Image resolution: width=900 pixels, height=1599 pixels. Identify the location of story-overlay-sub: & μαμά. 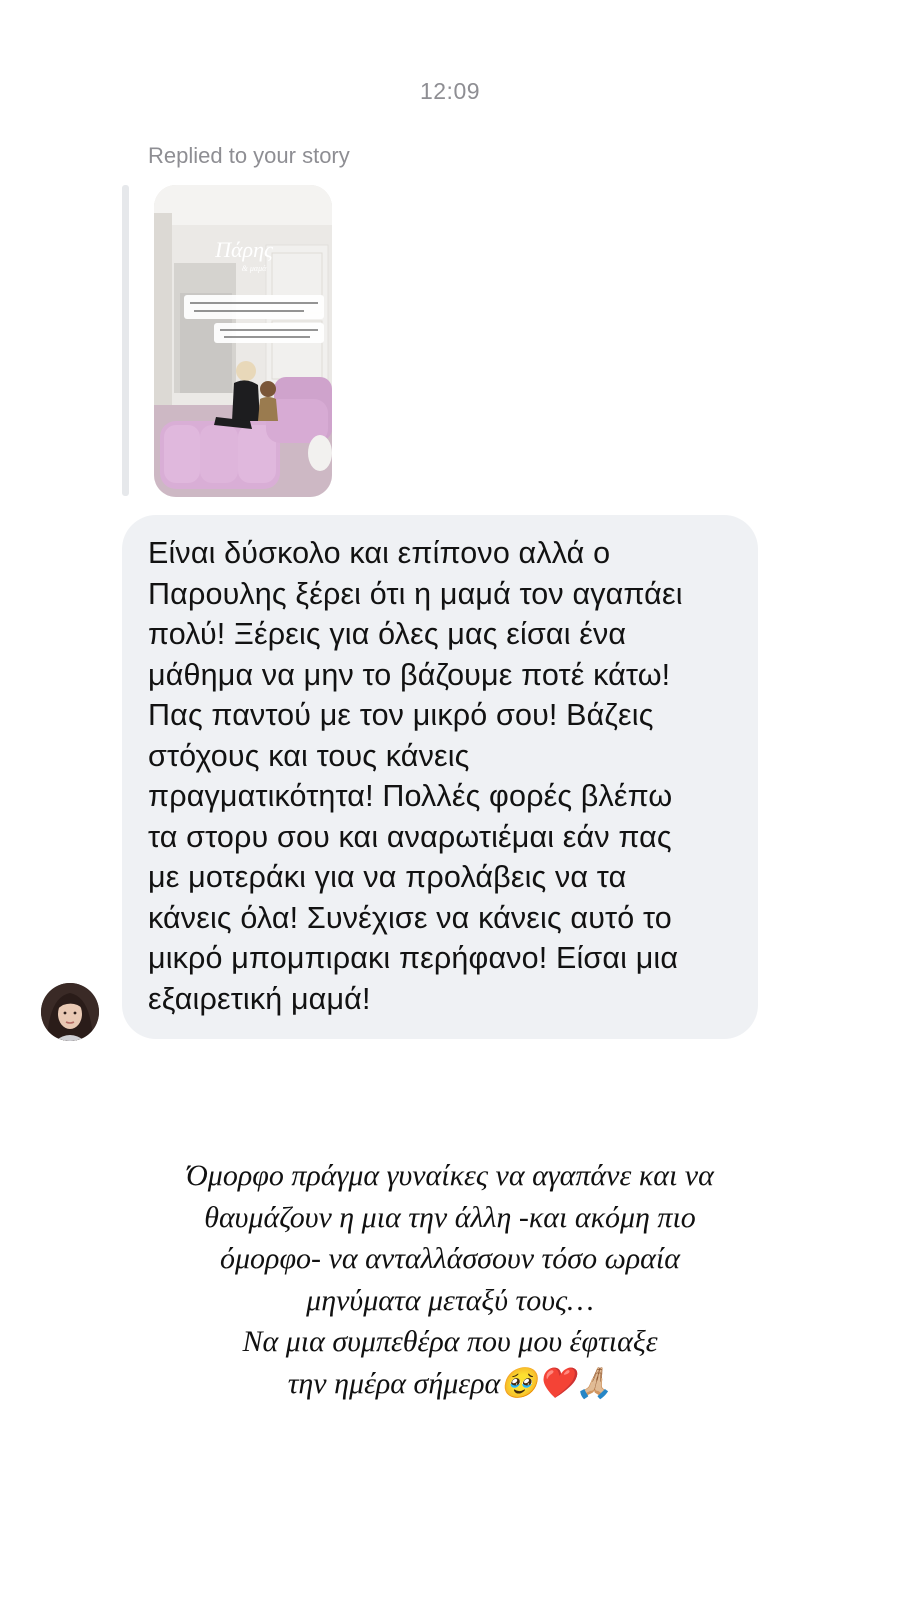
(254, 268).